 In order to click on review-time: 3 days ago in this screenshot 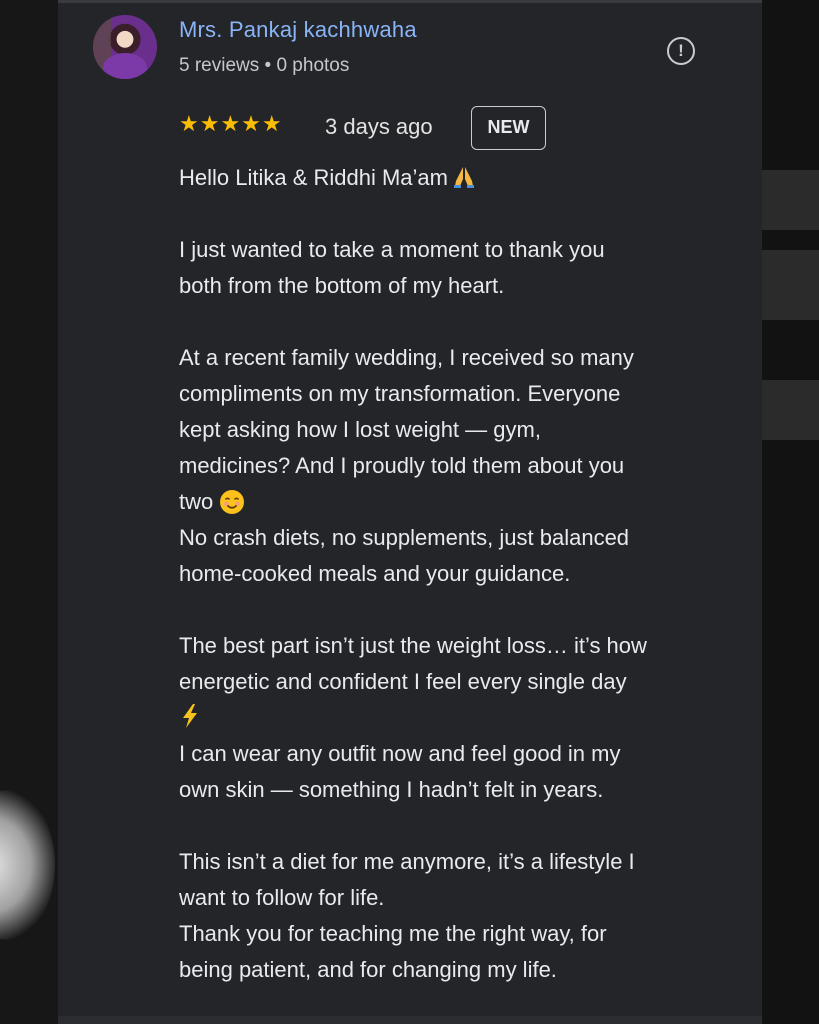, I will do `click(379, 126)`.